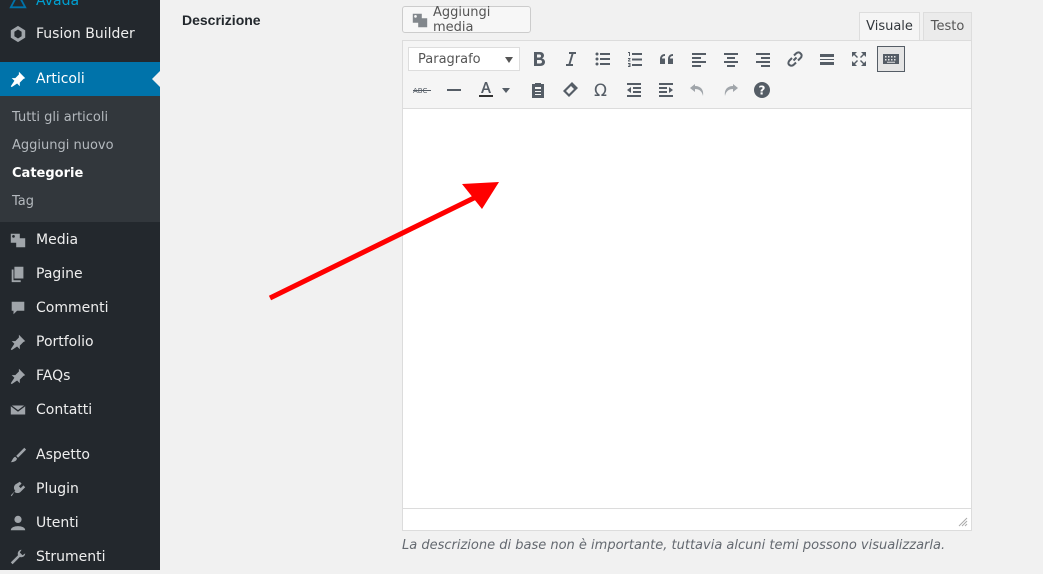  I want to click on annotation-arrow-icon, so click(383, 241).